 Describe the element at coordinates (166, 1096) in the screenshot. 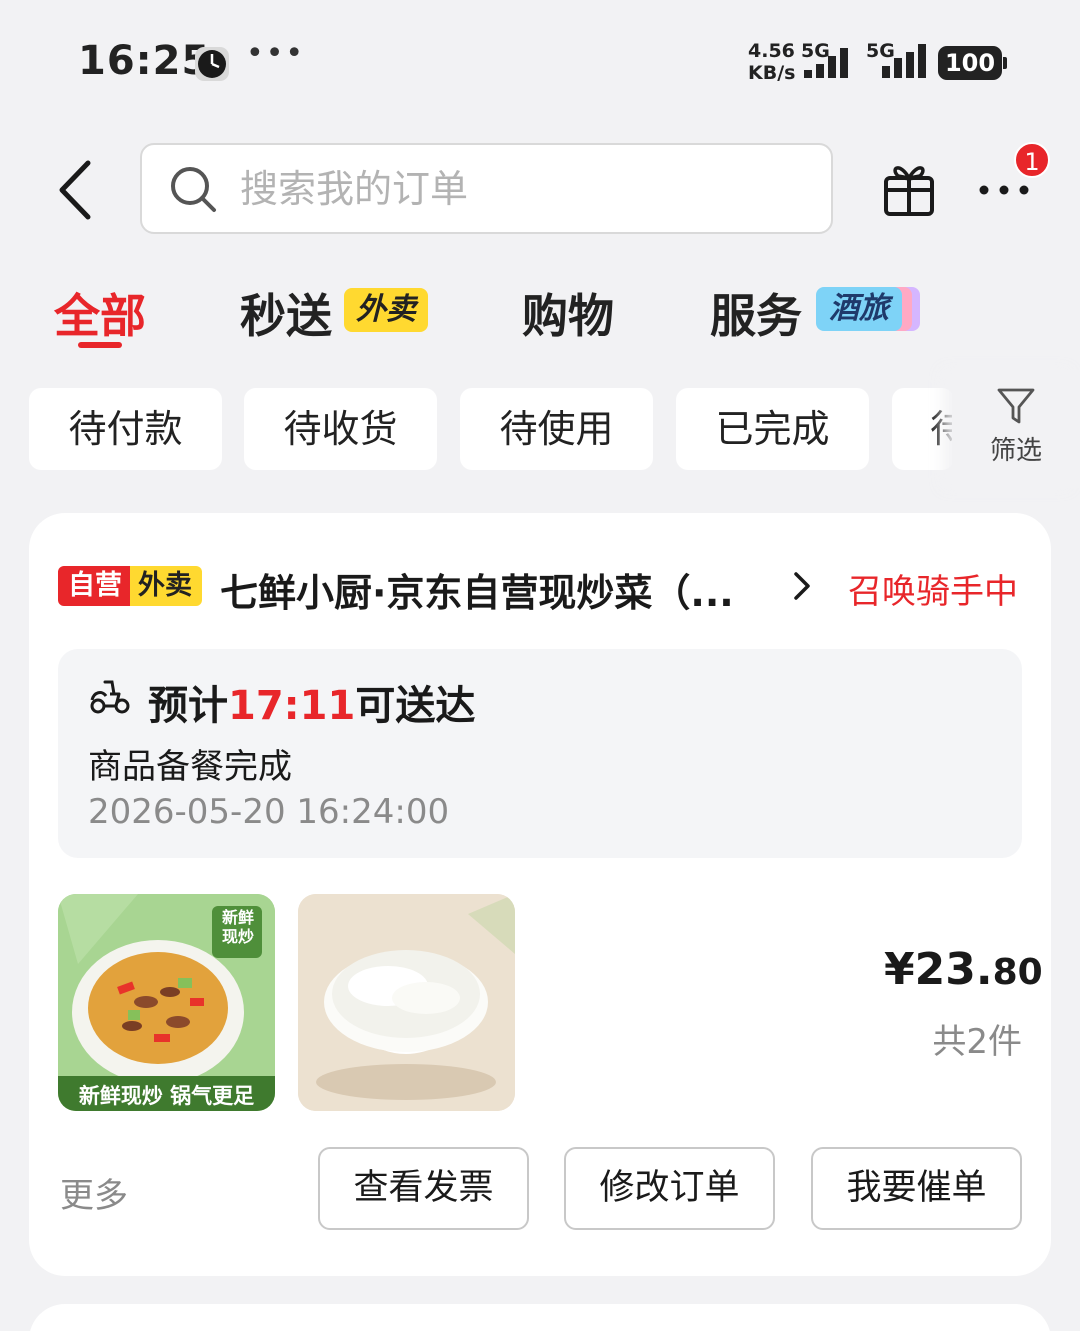

I see `product-slogan: 新鲜现炒 锅气更足` at that location.